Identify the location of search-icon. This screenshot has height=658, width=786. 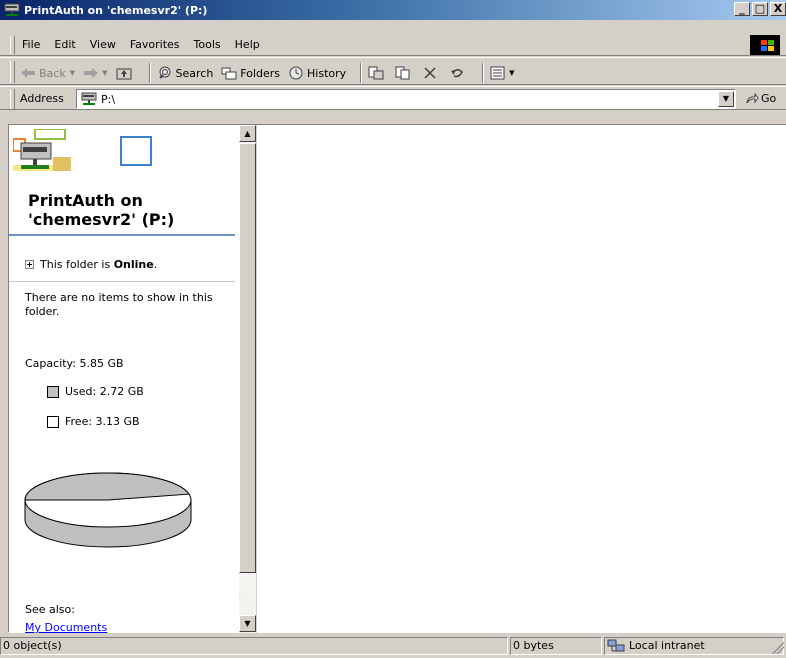
(165, 73).